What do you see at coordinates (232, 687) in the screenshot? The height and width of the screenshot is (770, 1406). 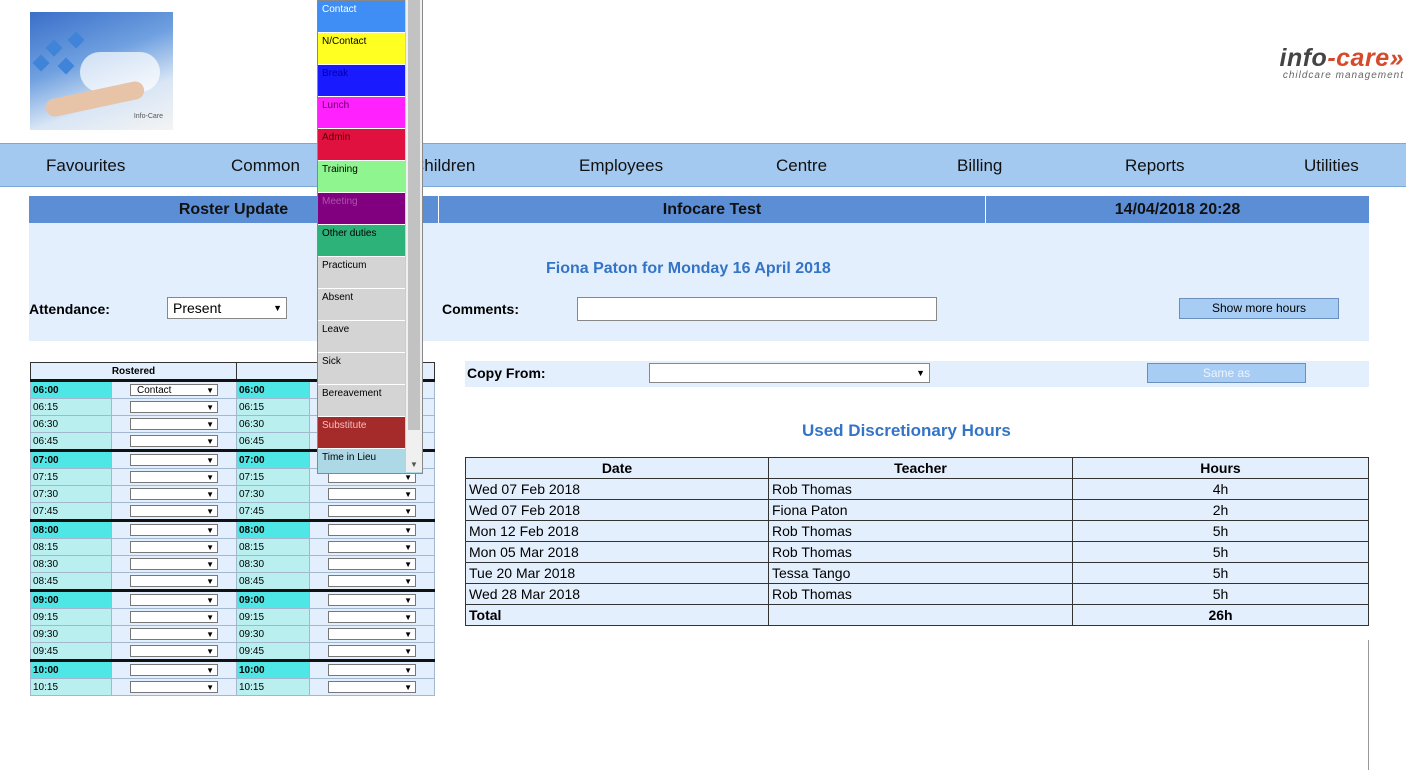 I see `roster-row: 10:15 ▼ 10:15 ▼` at bounding box center [232, 687].